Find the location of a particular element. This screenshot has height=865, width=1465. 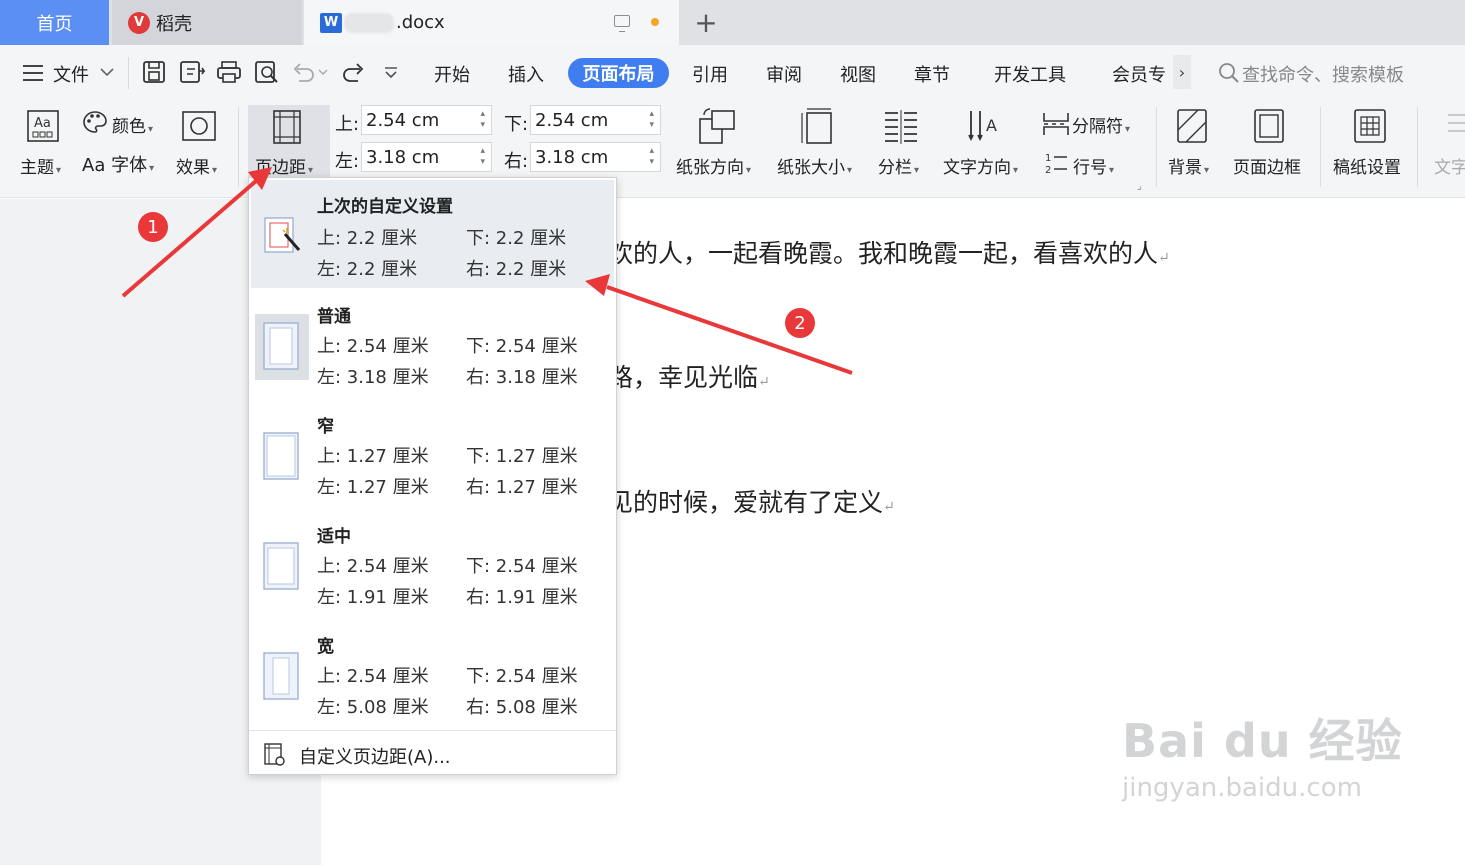

watermark-brand: Bai du 经验 is located at coordinates (1262, 741).